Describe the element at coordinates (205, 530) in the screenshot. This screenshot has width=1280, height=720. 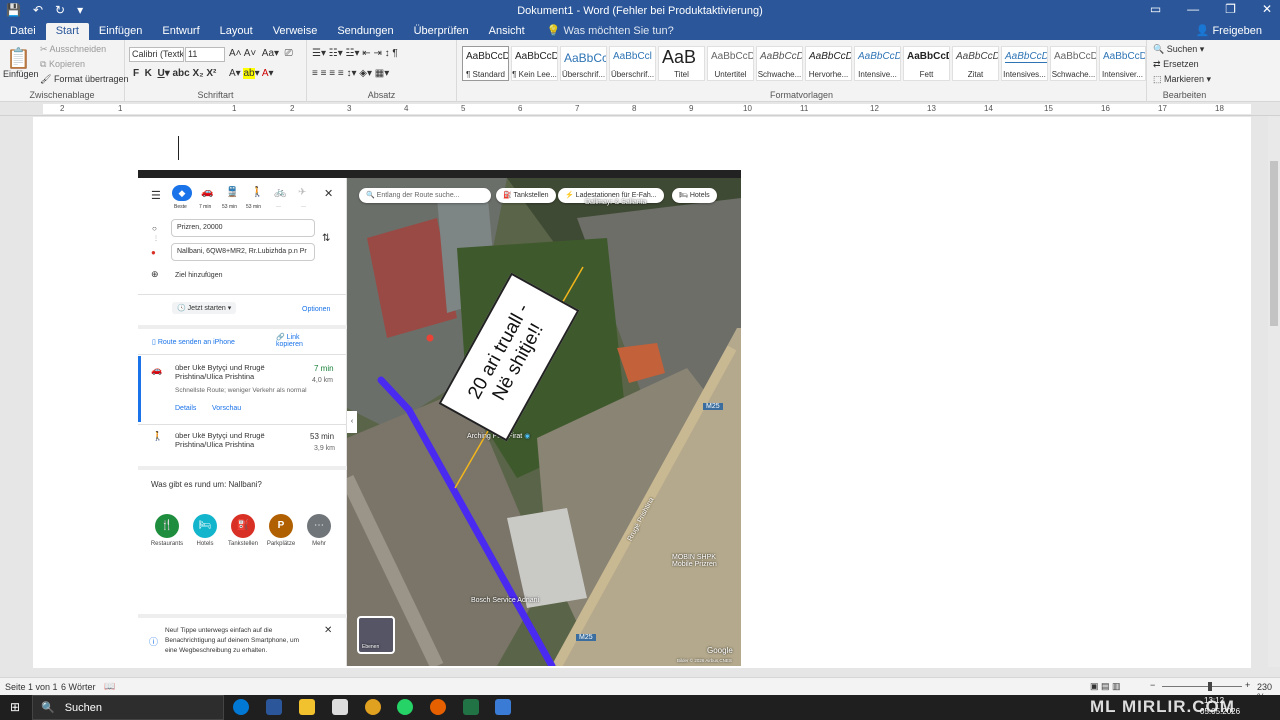
I see `category-hotels: 🛏 Hotels` at that location.